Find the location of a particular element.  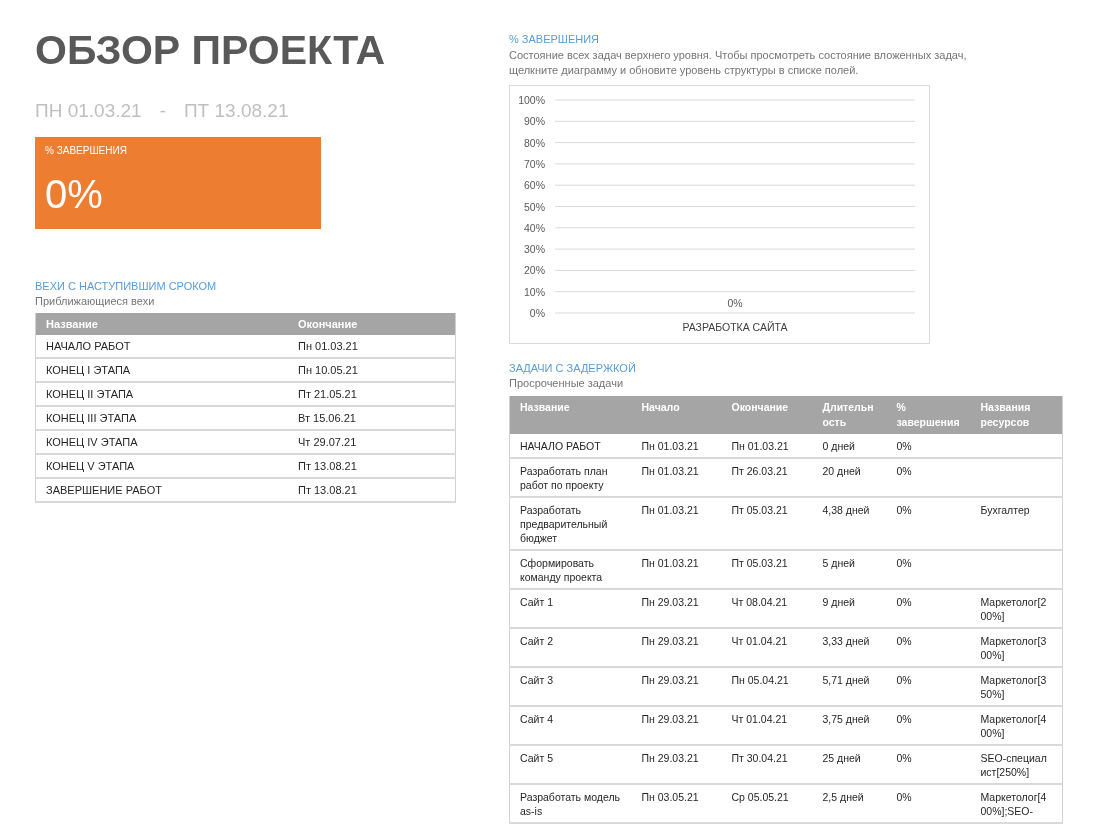

table-cell: Маркетолог[300%] is located at coordinates (1013, 648).